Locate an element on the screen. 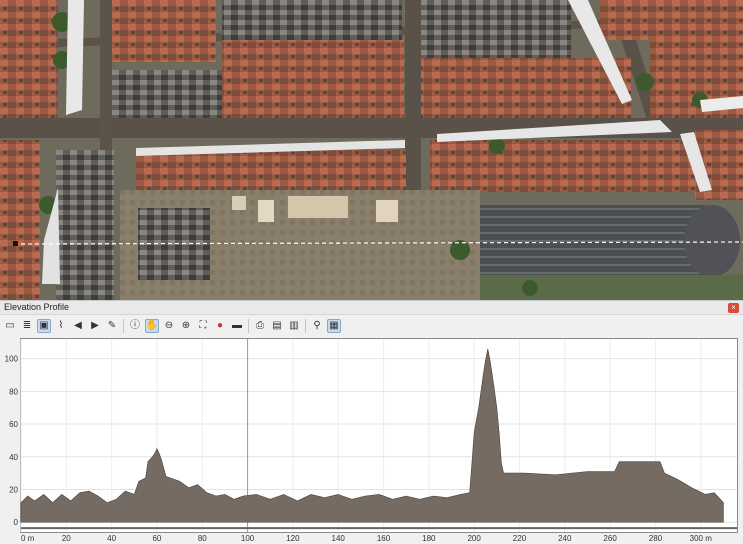  nudge-left-button: ◀ is located at coordinates (78, 326).